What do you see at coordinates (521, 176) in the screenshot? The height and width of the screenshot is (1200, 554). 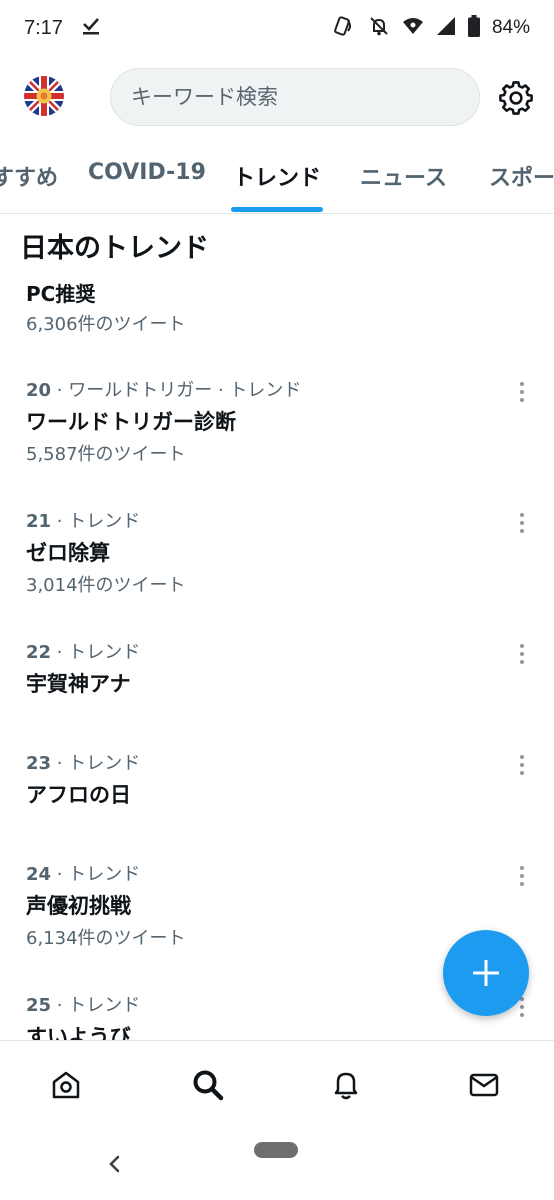 I see `tab-sports: スポーツ` at bounding box center [521, 176].